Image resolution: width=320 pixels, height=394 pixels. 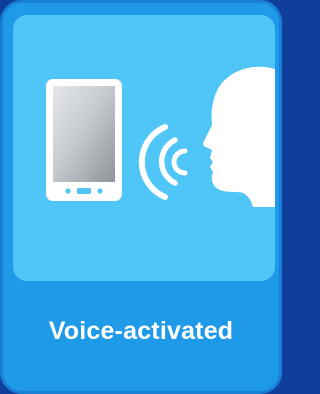 I want to click on card-caption: Voice-activated, so click(x=141, y=331).